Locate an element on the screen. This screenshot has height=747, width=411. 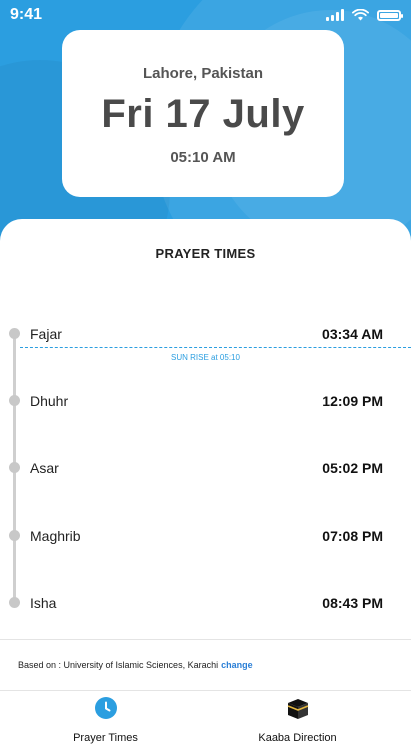
clock-icon is located at coordinates (105, 708).